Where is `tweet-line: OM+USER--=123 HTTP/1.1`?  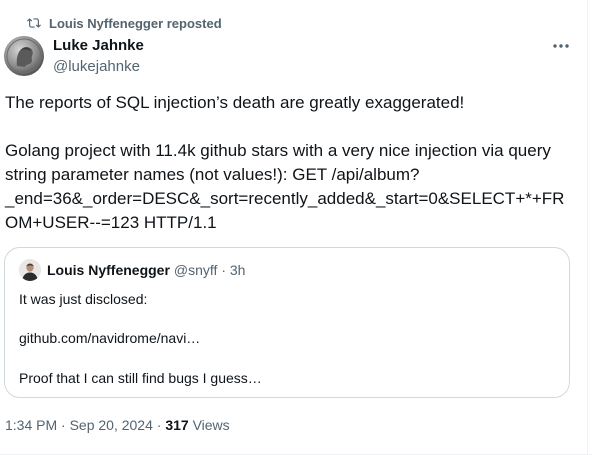 tweet-line: OM+USER--=123 HTTP/1.1 is located at coordinates (111, 222).